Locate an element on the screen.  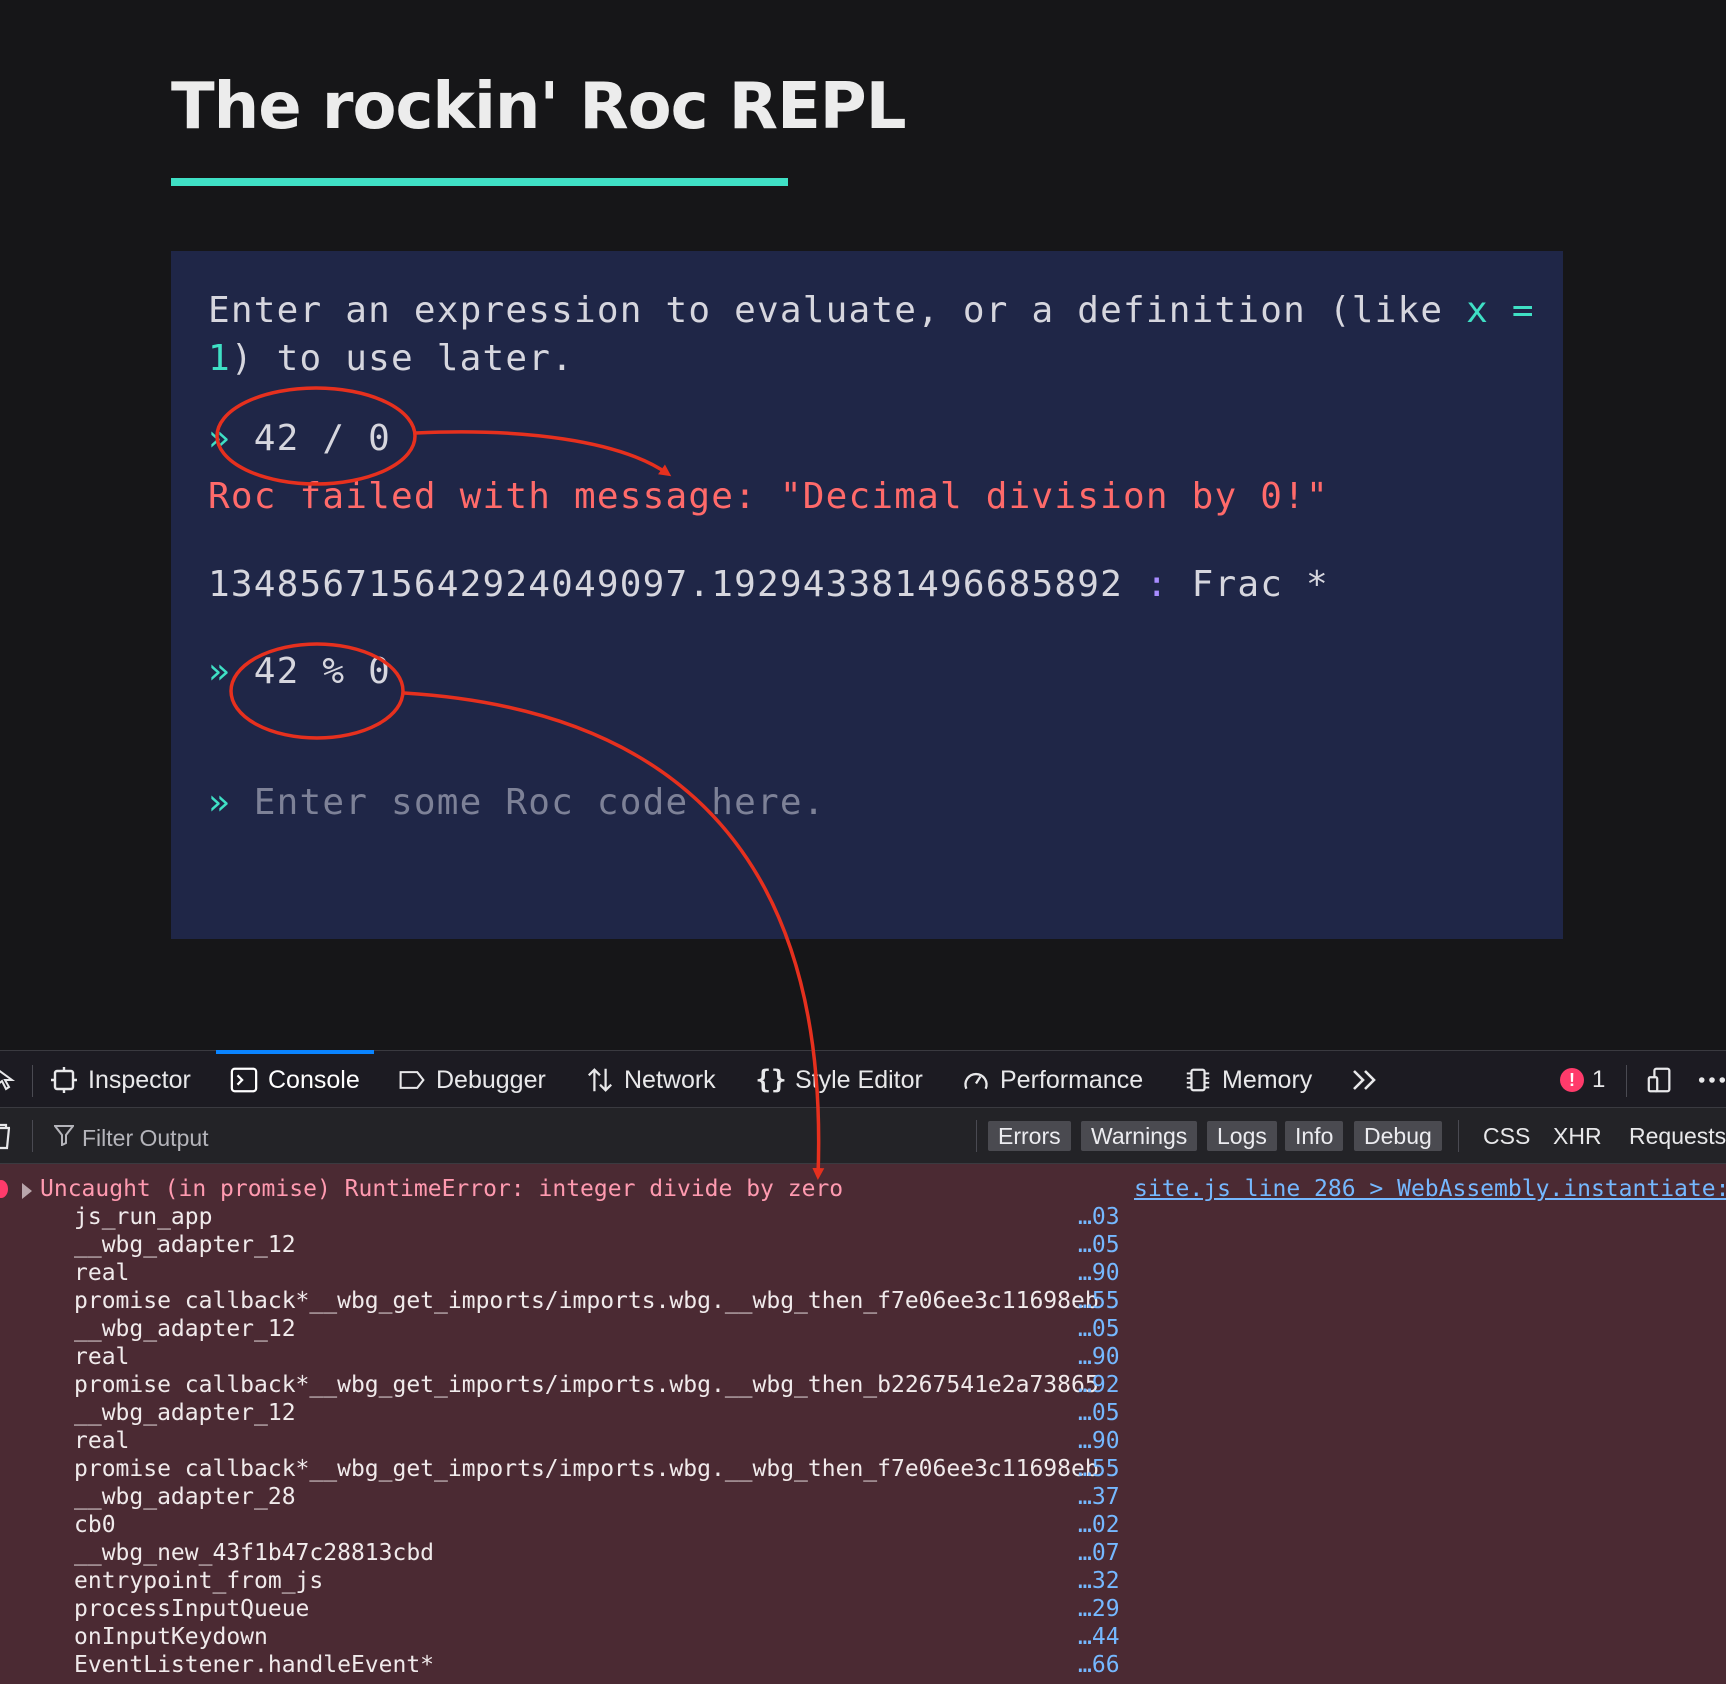
stack-frame-location-link: …32 is located at coordinates (1099, 1581).